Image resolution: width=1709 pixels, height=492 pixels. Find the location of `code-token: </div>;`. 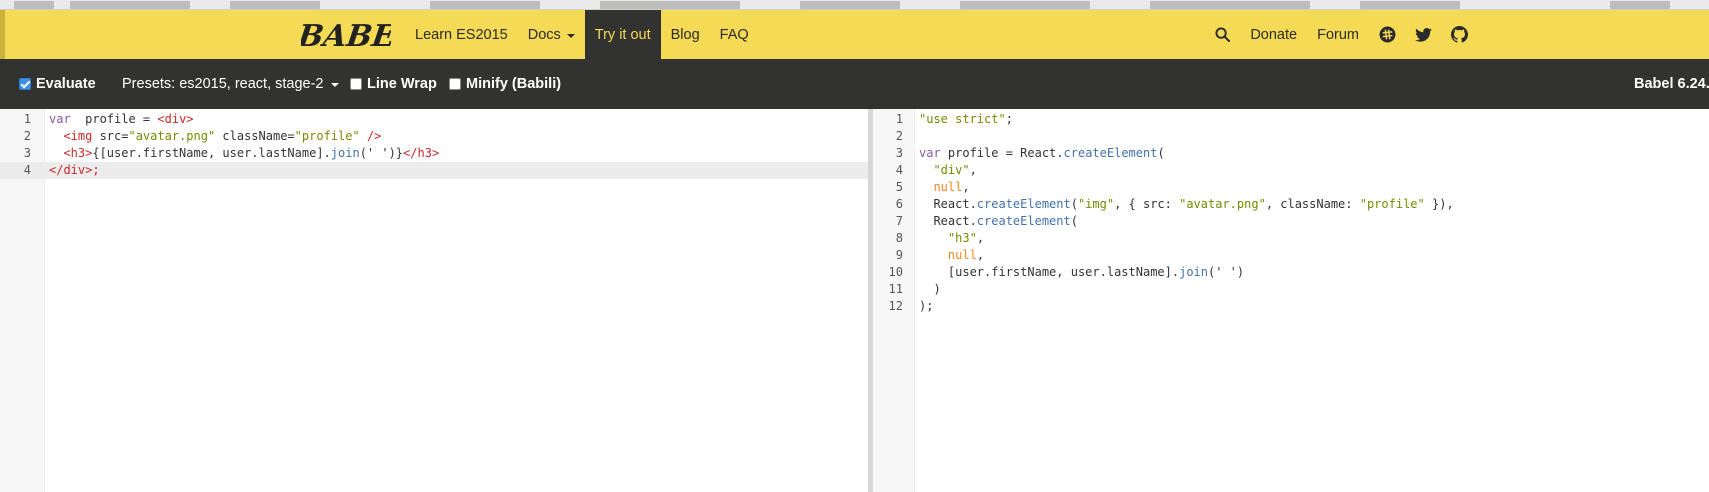

code-token: </div>; is located at coordinates (74, 170).